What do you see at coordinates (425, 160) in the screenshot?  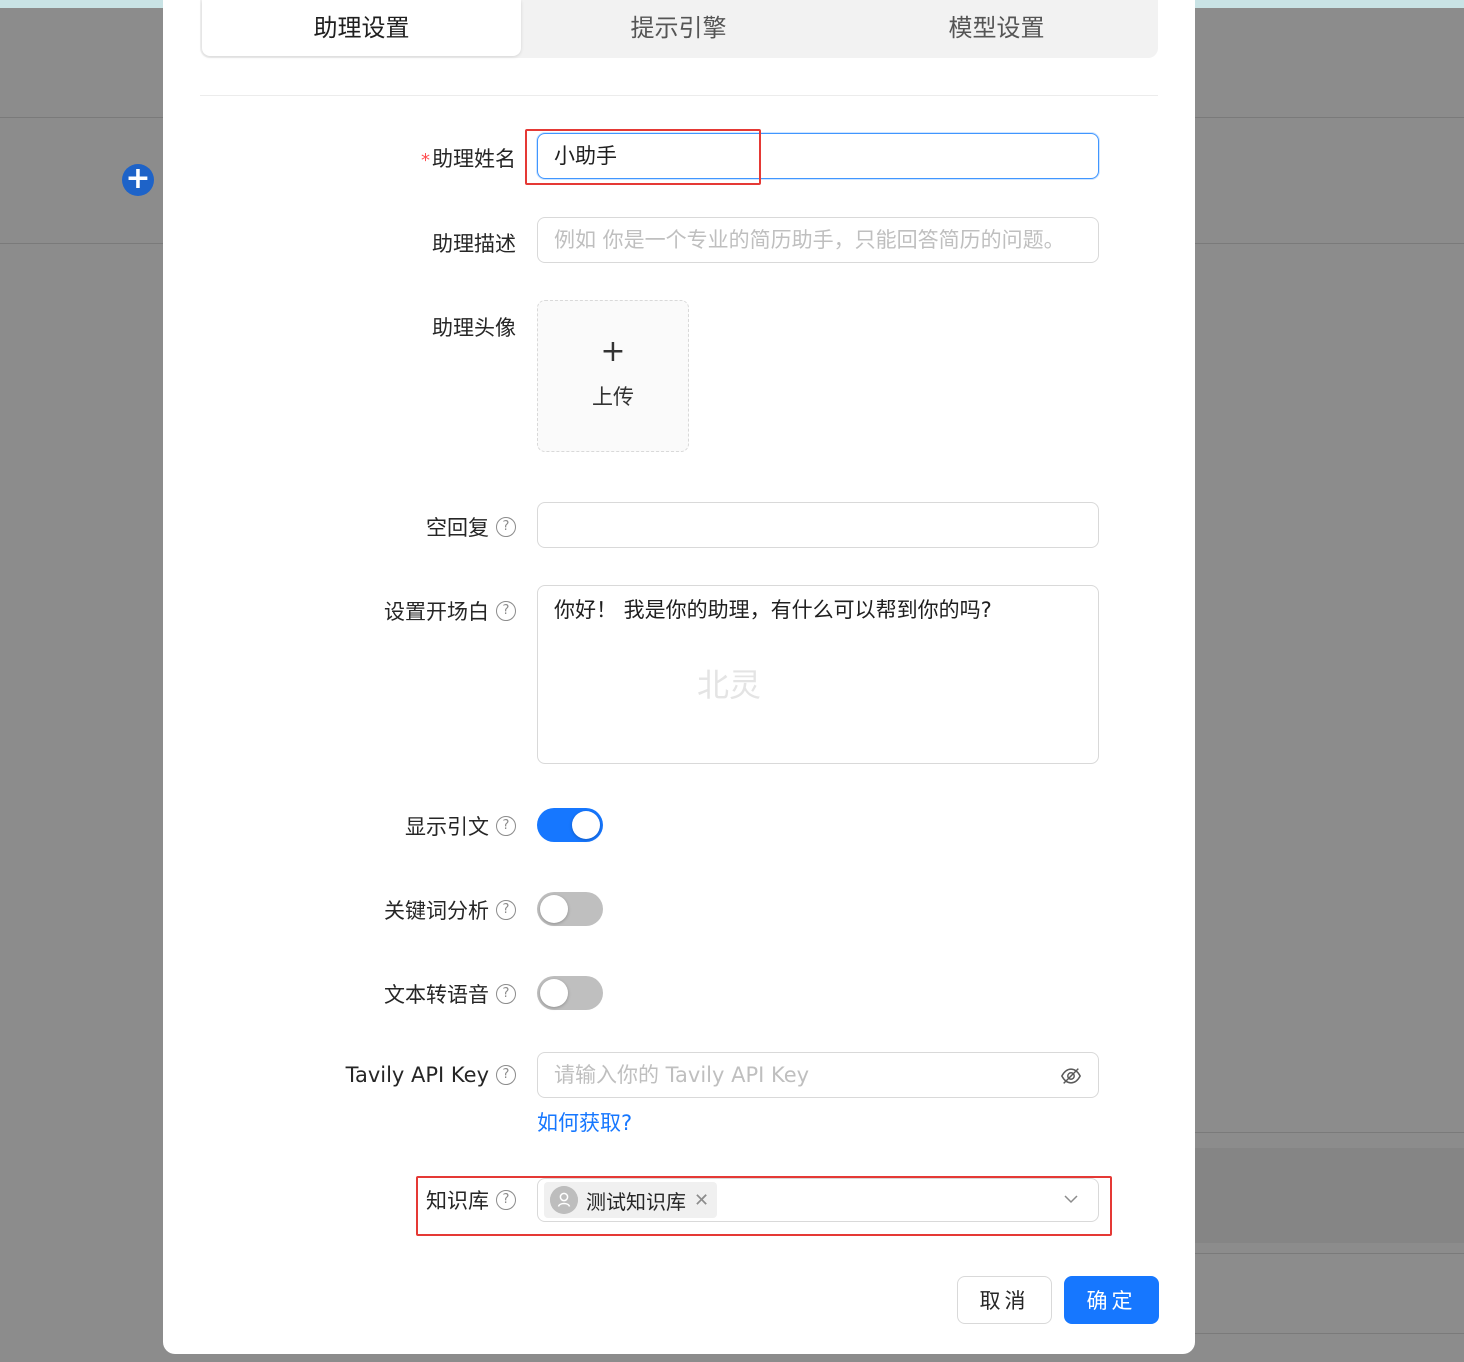 I see `required-mark: *` at bounding box center [425, 160].